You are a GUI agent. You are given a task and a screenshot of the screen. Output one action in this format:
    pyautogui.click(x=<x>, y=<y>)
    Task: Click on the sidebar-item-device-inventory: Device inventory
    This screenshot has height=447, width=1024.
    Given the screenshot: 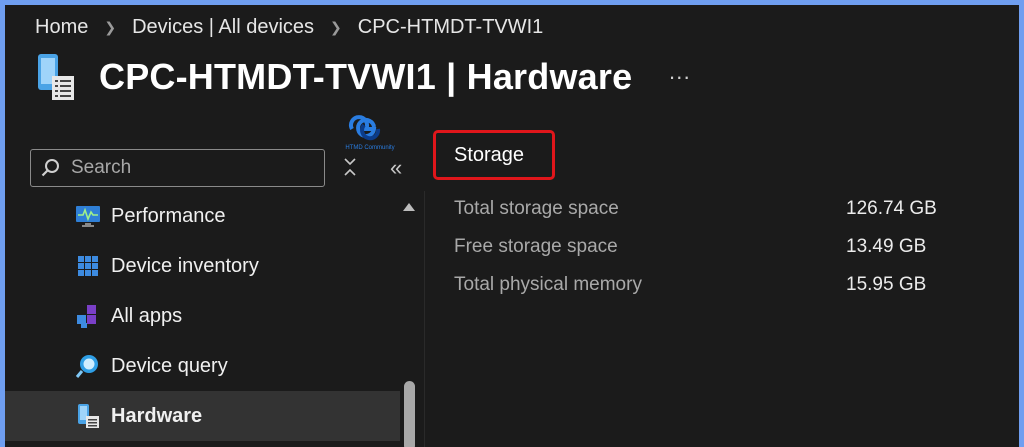 What is the action you would take?
    pyautogui.click(x=202, y=266)
    